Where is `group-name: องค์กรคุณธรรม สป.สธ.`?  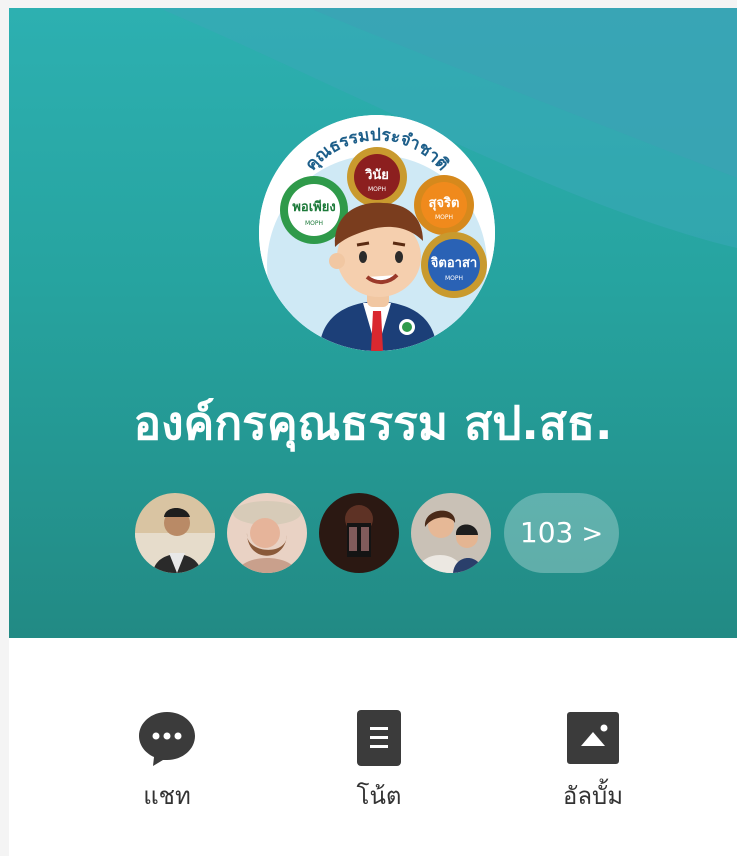 group-name: องค์กรคุณธรรม สป.สธ. is located at coordinates (373, 423).